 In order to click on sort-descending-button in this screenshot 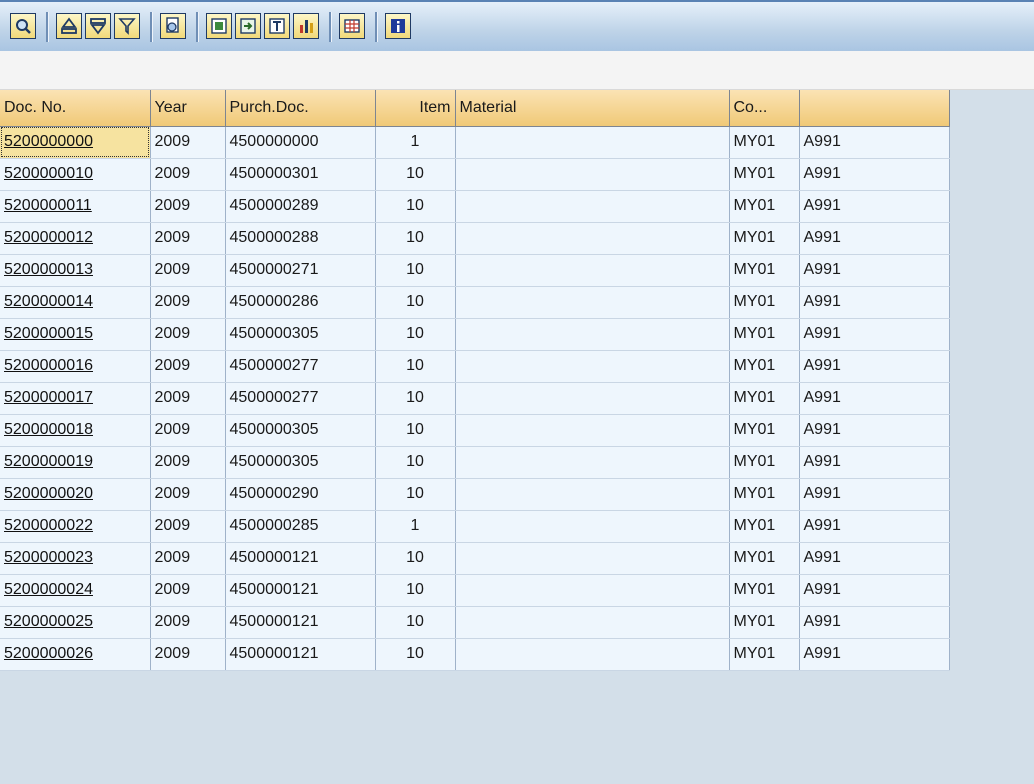, I will do `click(98, 26)`.